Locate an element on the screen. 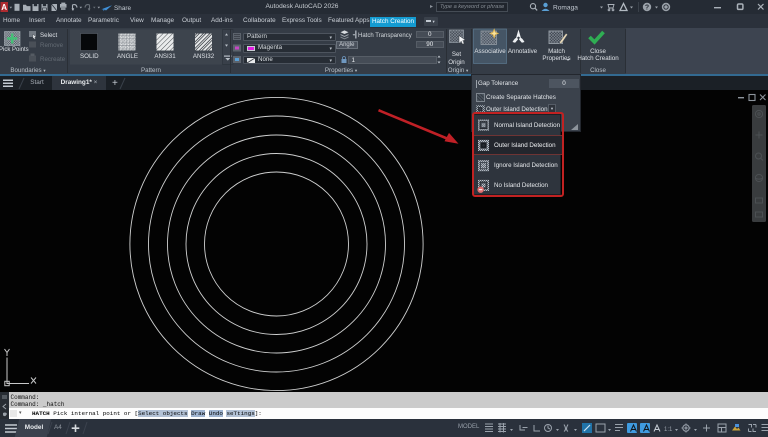  svg-text: A is located at coordinates (4, 7).